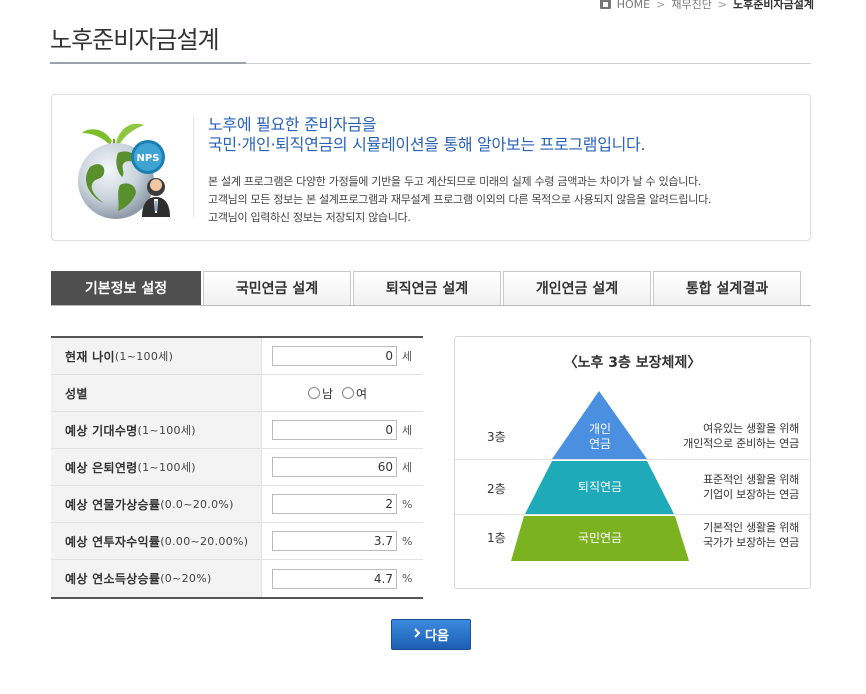  What do you see at coordinates (633, 5) in the screenshot?
I see `breadcrumb-home: HOME` at bounding box center [633, 5].